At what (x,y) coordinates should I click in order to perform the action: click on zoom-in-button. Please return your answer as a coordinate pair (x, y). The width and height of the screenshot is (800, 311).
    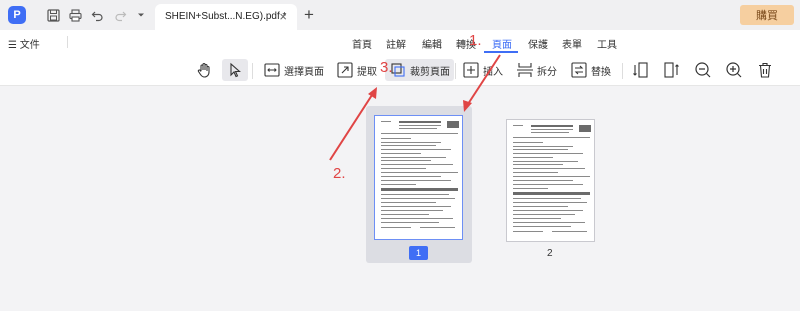
    Looking at the image, I should click on (734, 70).